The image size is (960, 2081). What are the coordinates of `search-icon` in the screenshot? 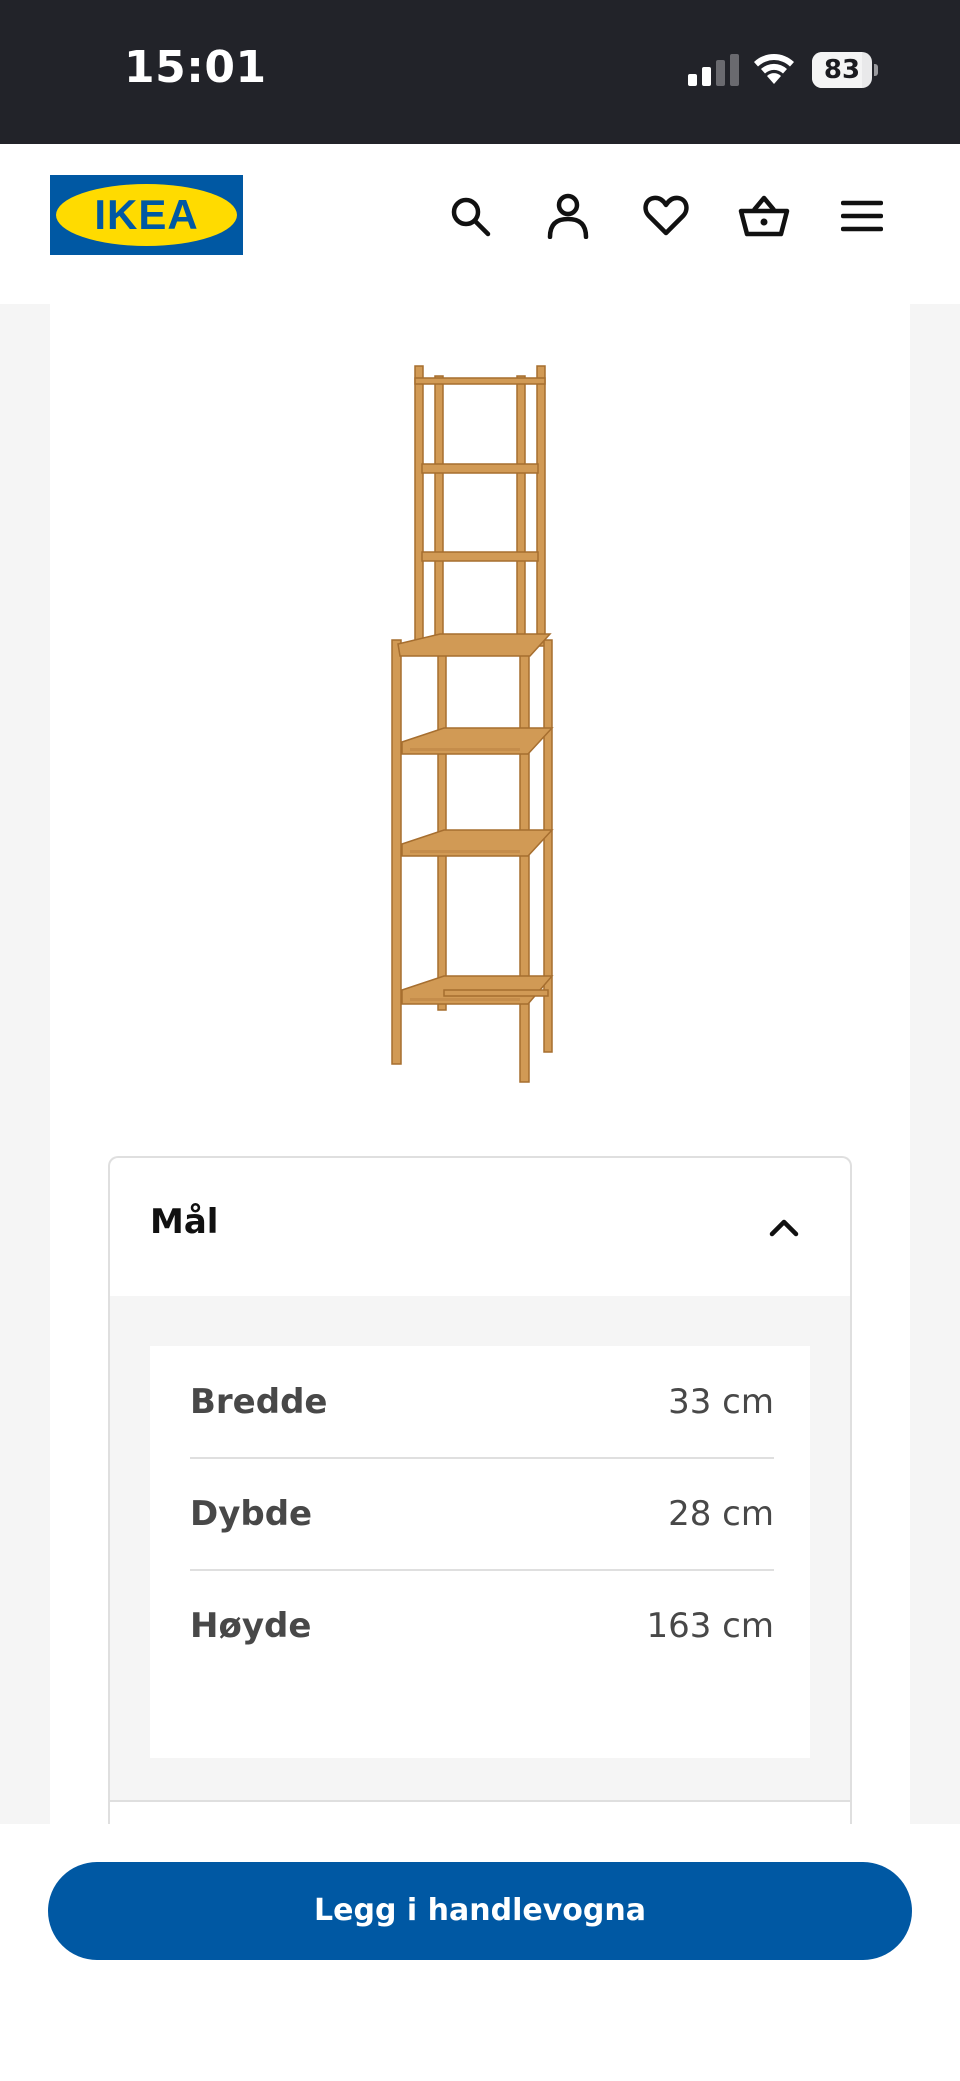 It's located at (471, 217).